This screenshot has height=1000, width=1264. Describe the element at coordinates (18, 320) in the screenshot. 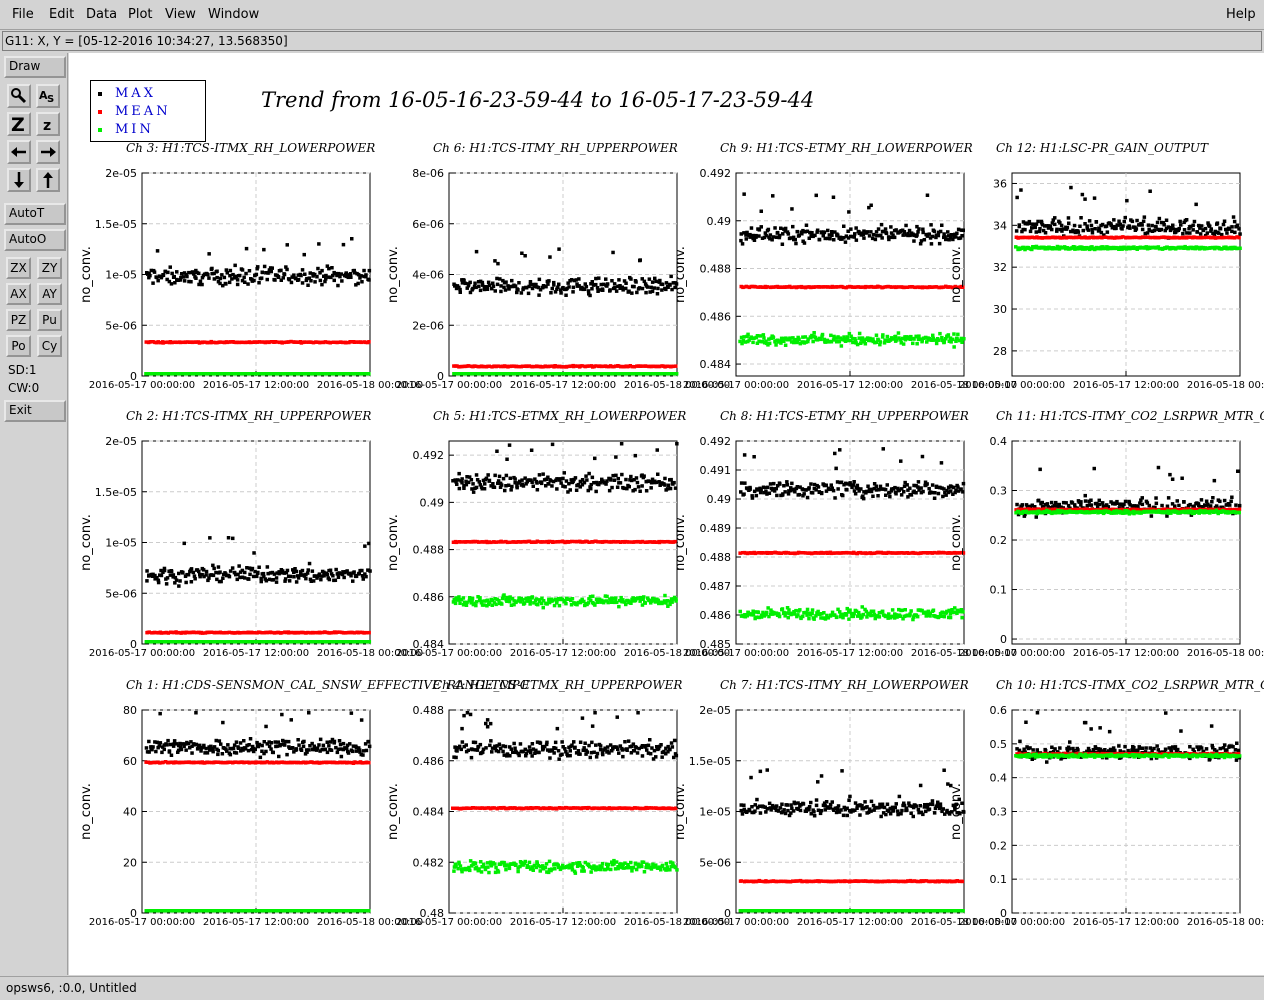

I see `pz-button: PZ` at that location.